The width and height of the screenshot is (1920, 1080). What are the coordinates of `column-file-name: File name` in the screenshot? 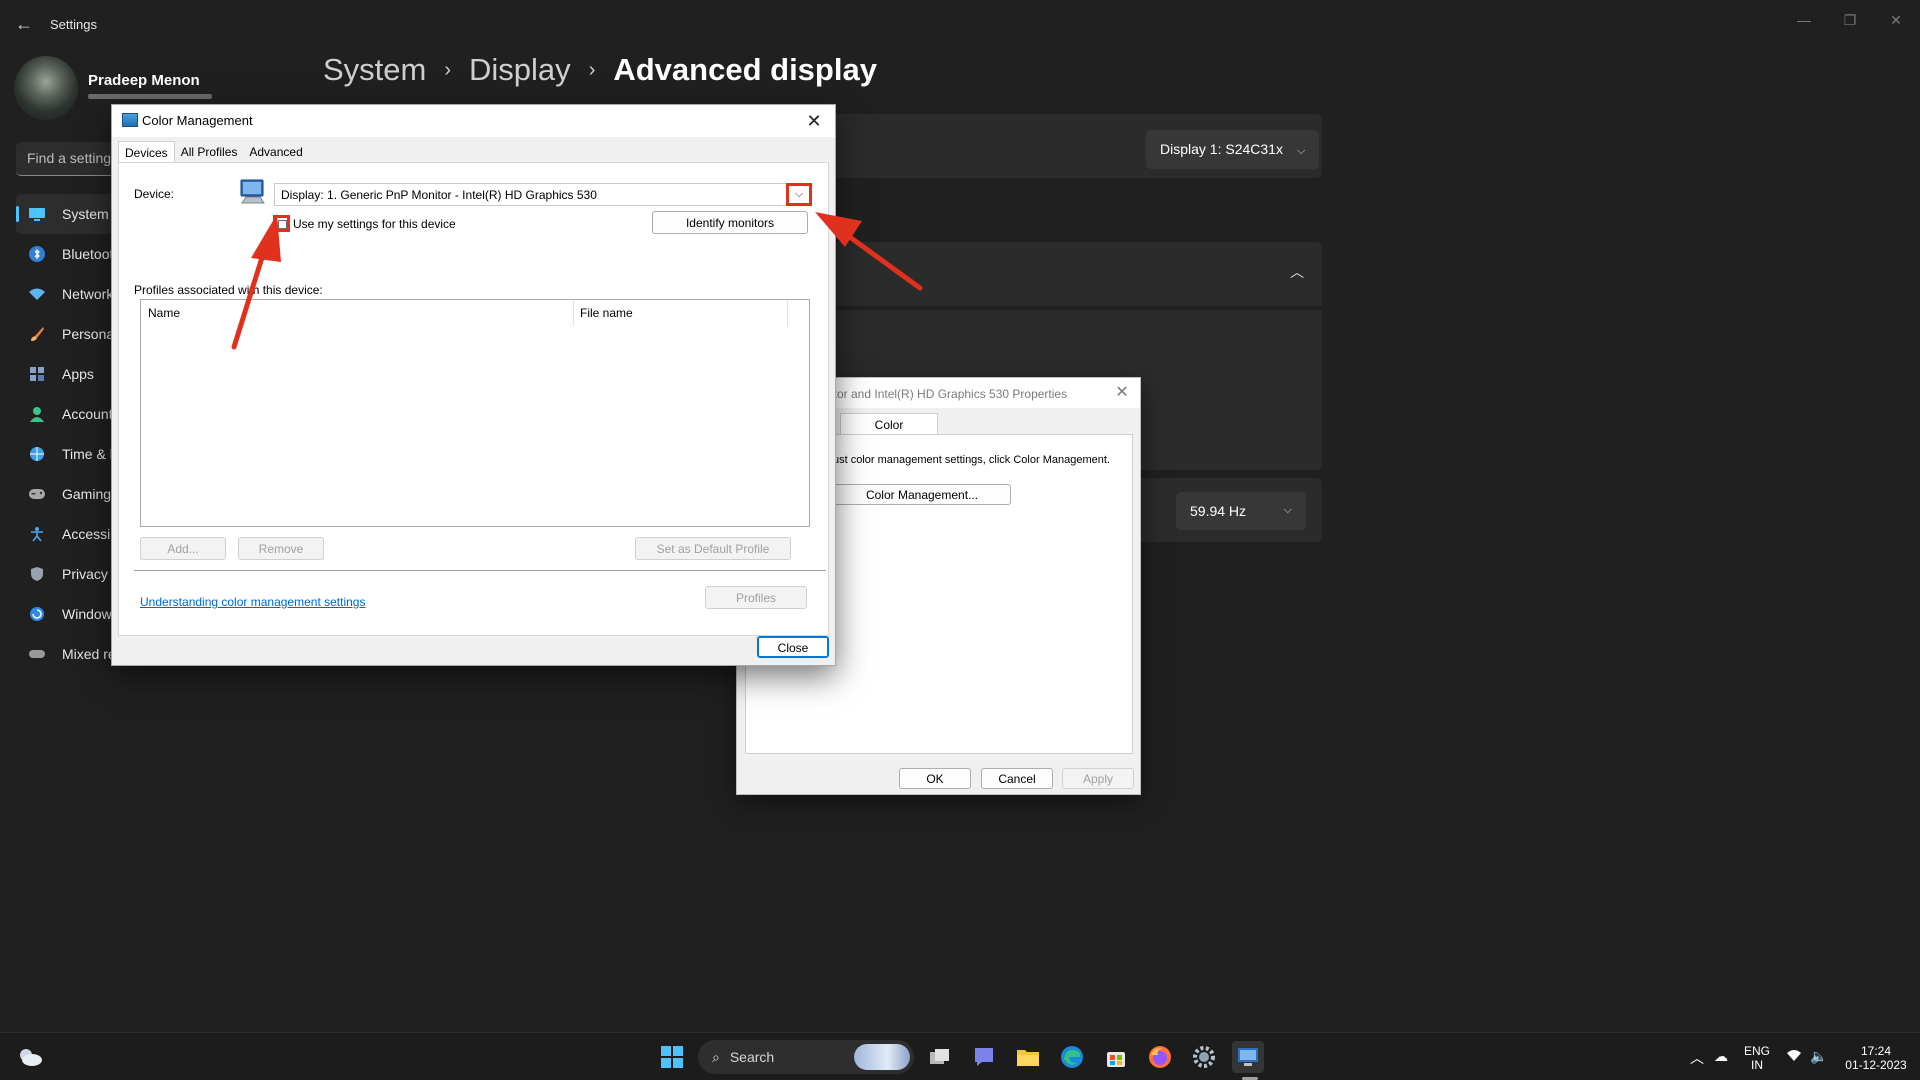 It's located at (606, 313).